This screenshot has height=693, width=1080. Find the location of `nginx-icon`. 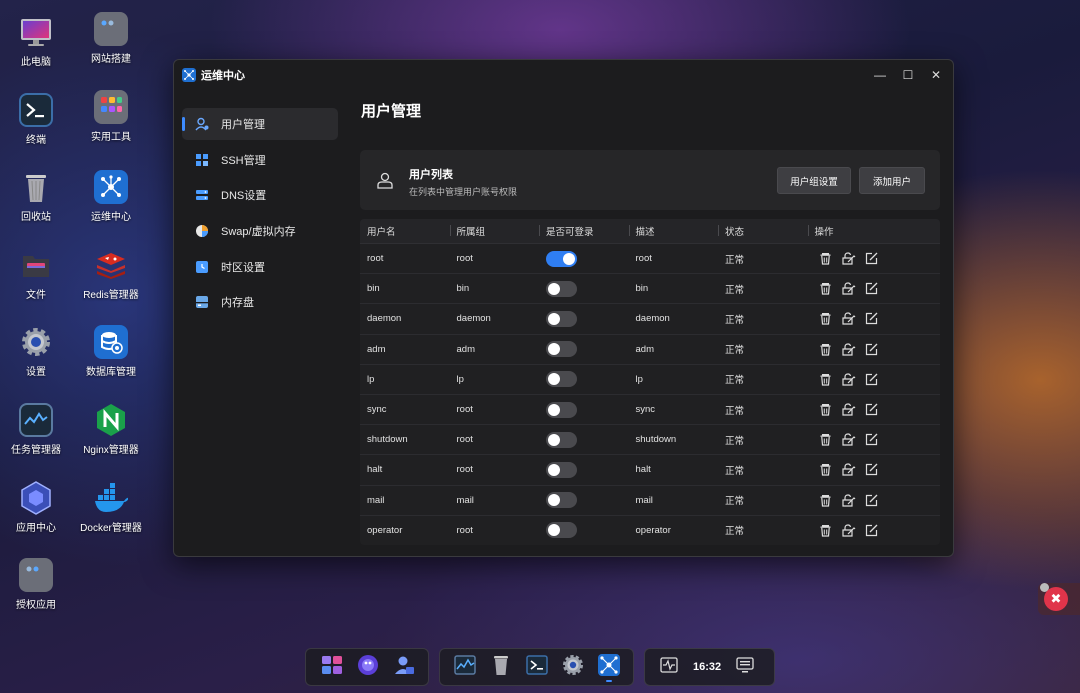

nginx-icon is located at coordinates (111, 420).